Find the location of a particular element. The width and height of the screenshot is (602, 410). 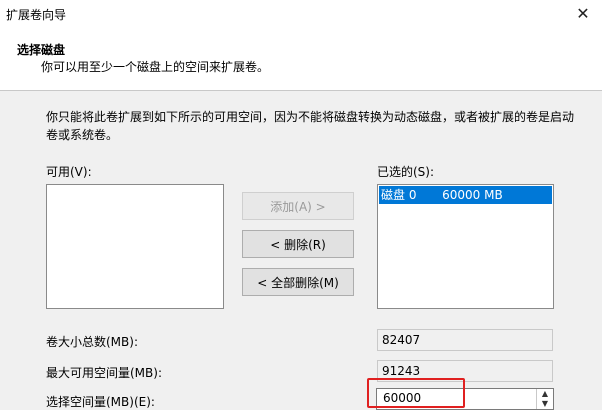

total-size-label: 卷大小总数(MB): is located at coordinates (92, 342).